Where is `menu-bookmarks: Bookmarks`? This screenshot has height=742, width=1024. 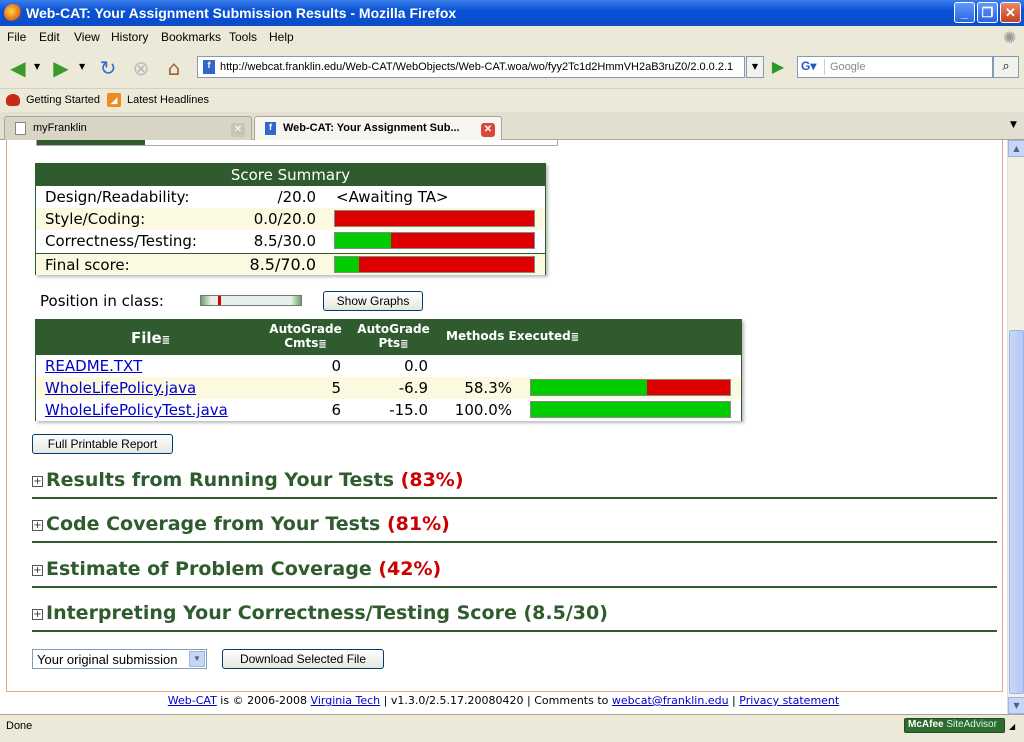 menu-bookmarks: Bookmarks is located at coordinates (191, 37).